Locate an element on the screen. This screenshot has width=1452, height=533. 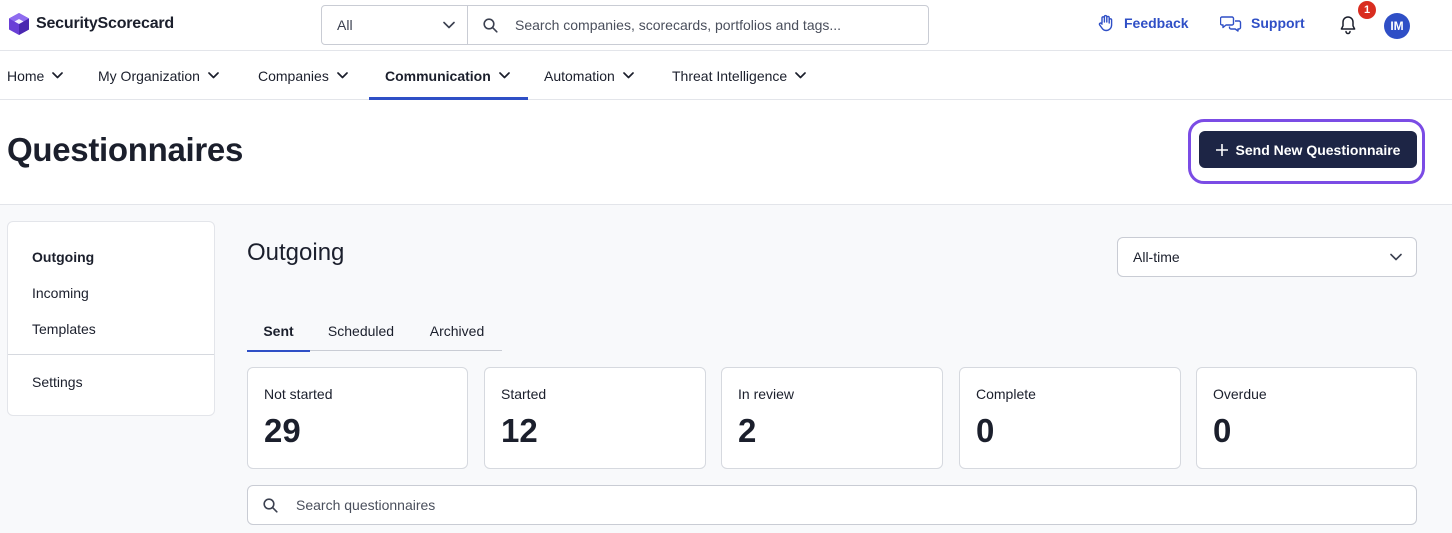
nav-item-my-organization: My Organization is located at coordinates (158, 75).